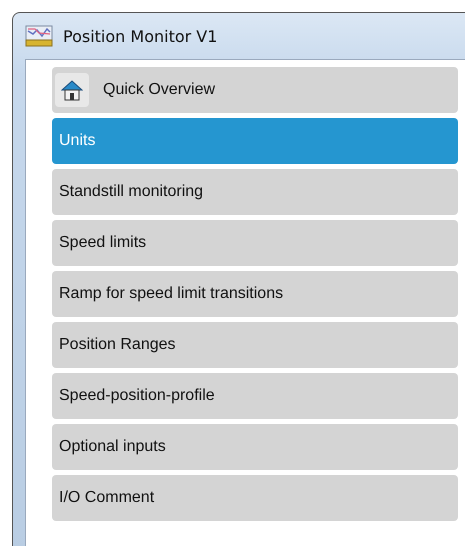 This screenshot has height=546, width=465. What do you see at coordinates (255, 294) in the screenshot?
I see `nav-item: Ramp for speed limit transitions` at bounding box center [255, 294].